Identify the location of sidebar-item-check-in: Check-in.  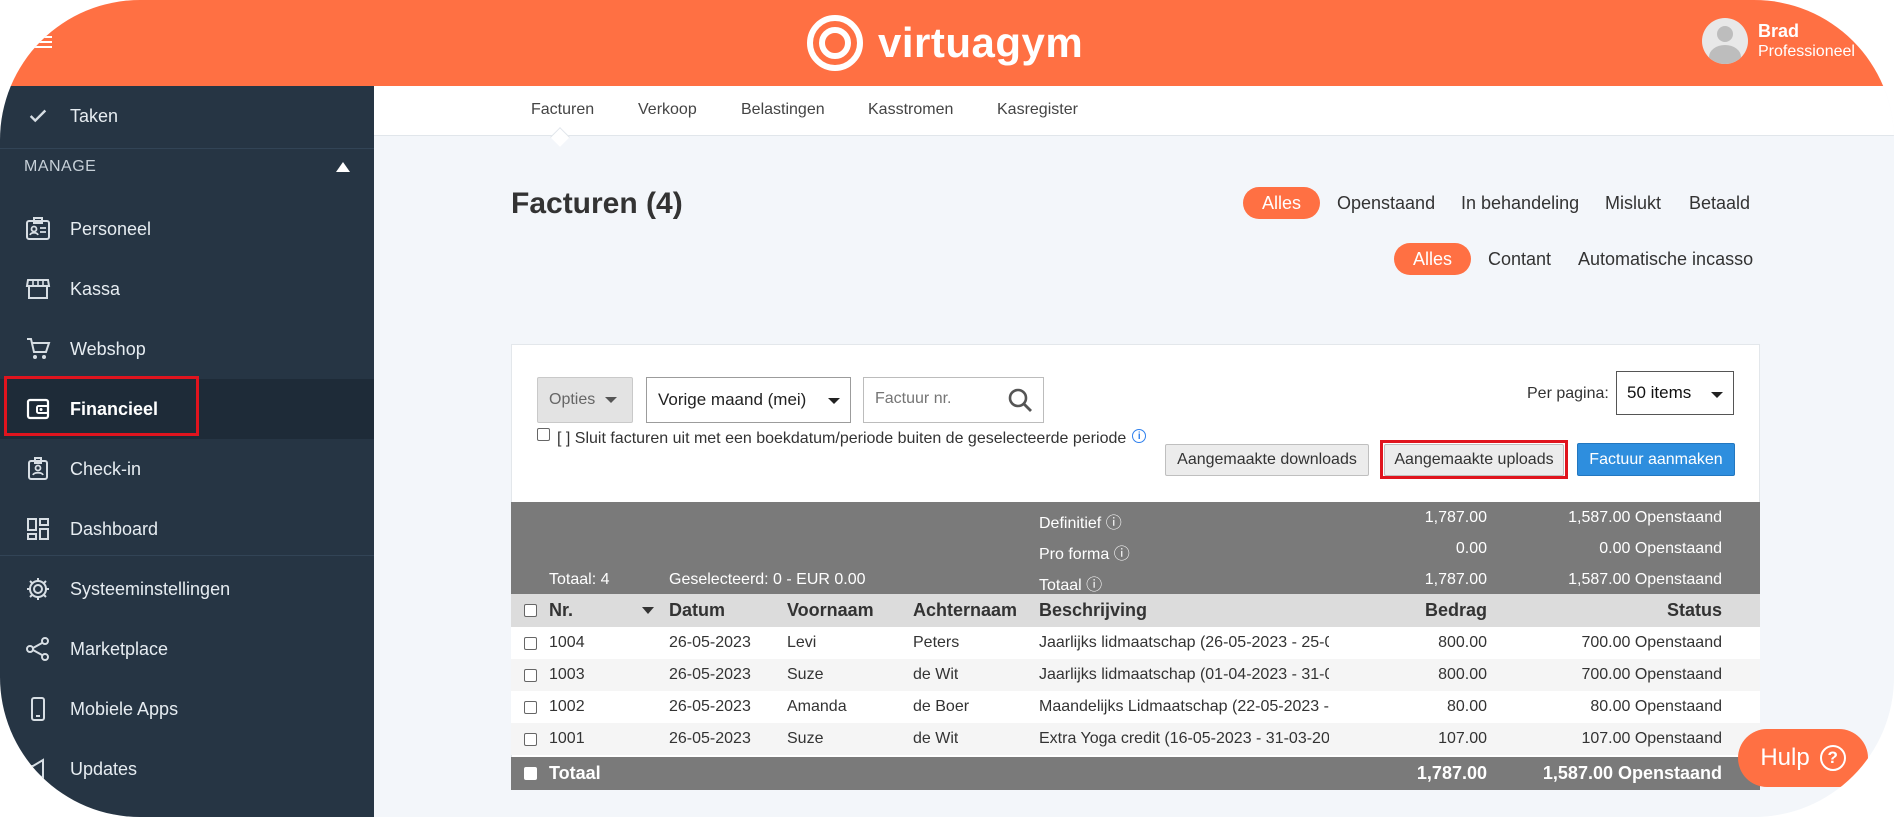
(187, 469).